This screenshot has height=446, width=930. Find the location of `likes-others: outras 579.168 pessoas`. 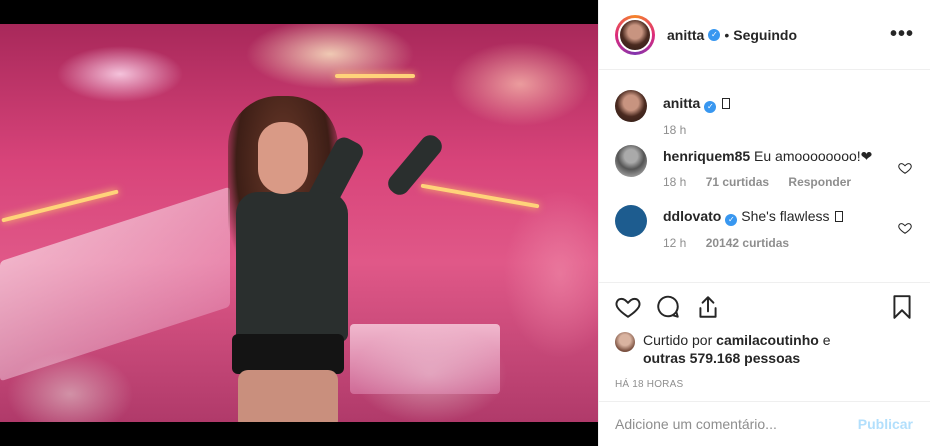

likes-others: outras 579.168 pessoas is located at coordinates (721, 358).